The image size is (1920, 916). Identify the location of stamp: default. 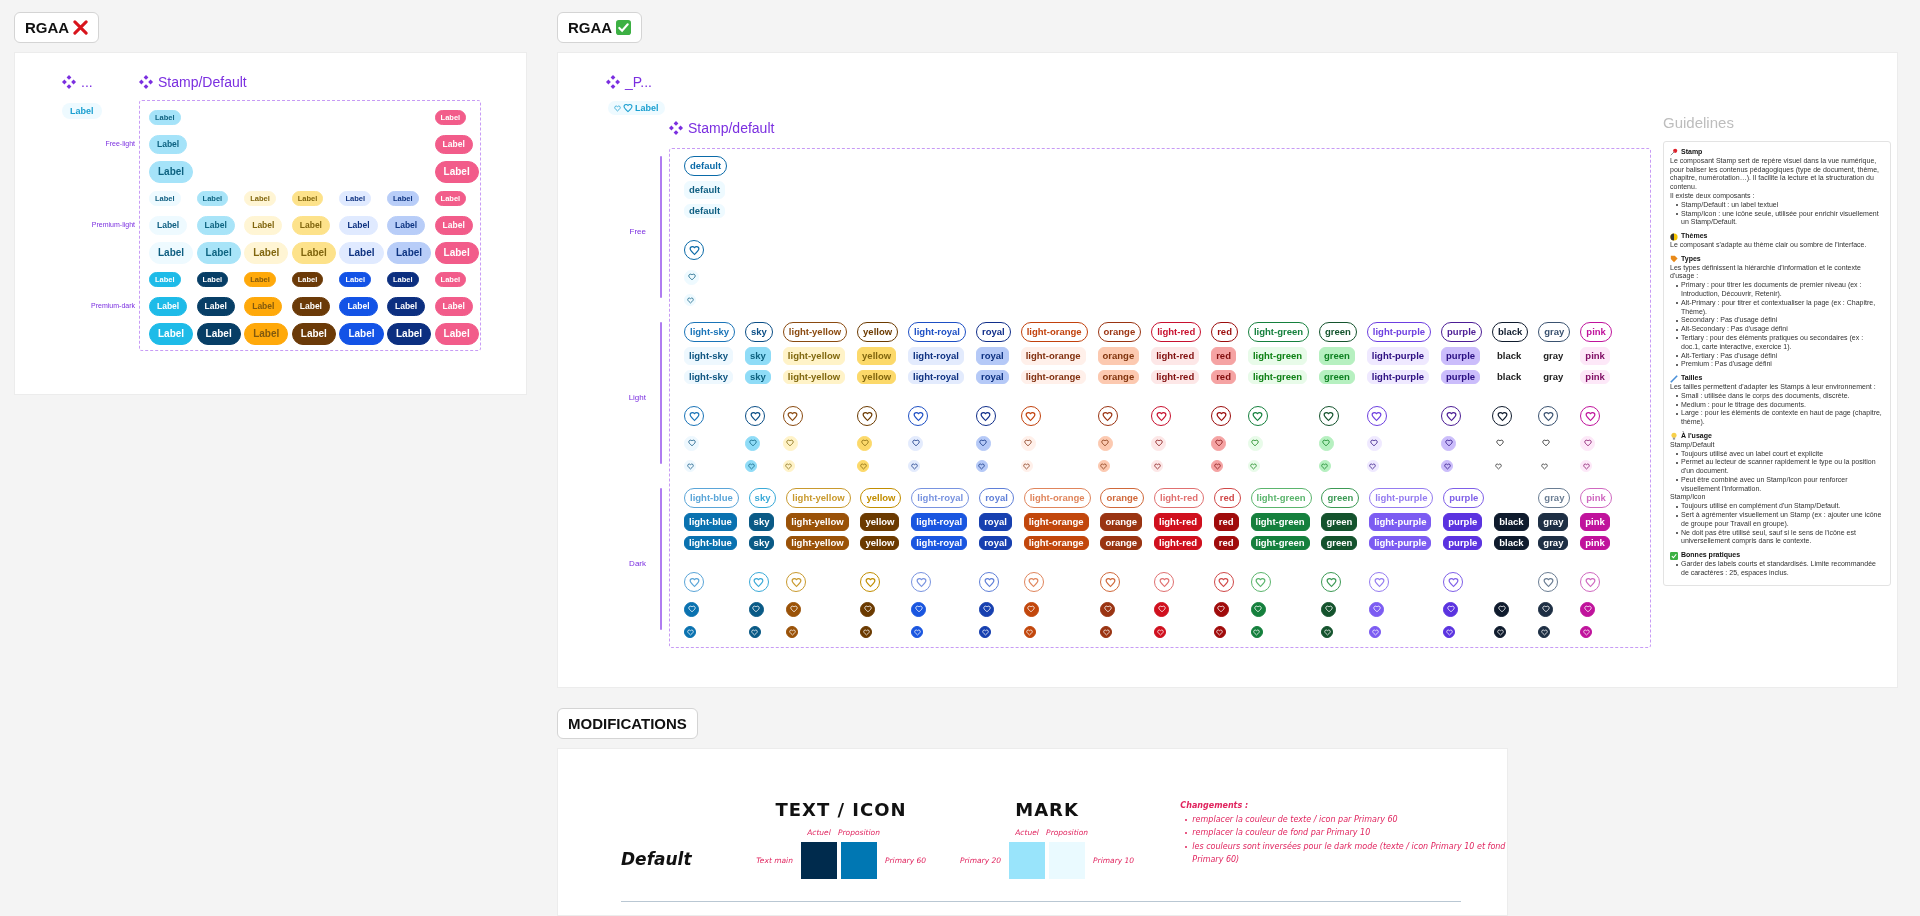
(705, 211).